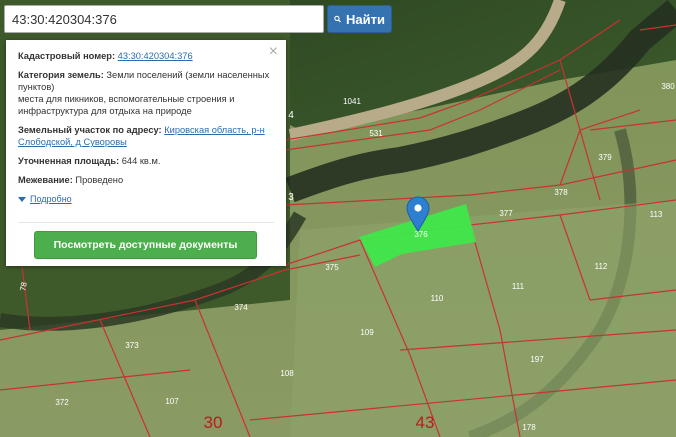 This screenshot has width=676, height=437. I want to click on parcel-label-113: 113, so click(656, 214).